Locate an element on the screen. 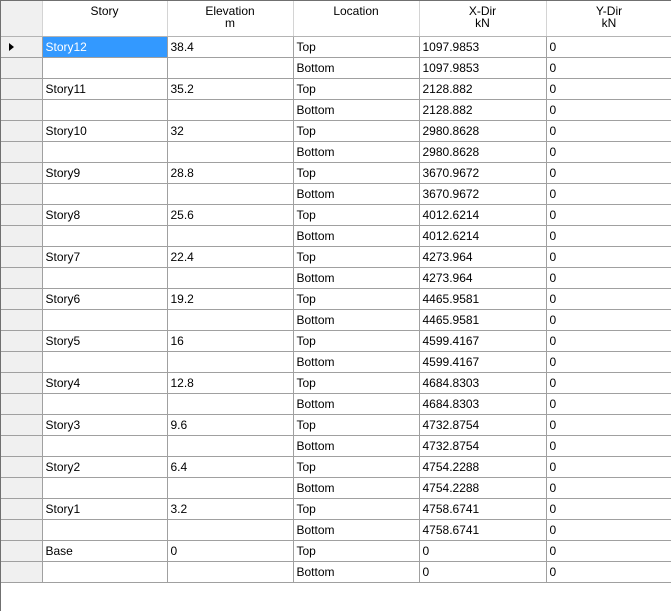 The height and width of the screenshot is (611, 671). story-cell: Story4 is located at coordinates (105, 383).